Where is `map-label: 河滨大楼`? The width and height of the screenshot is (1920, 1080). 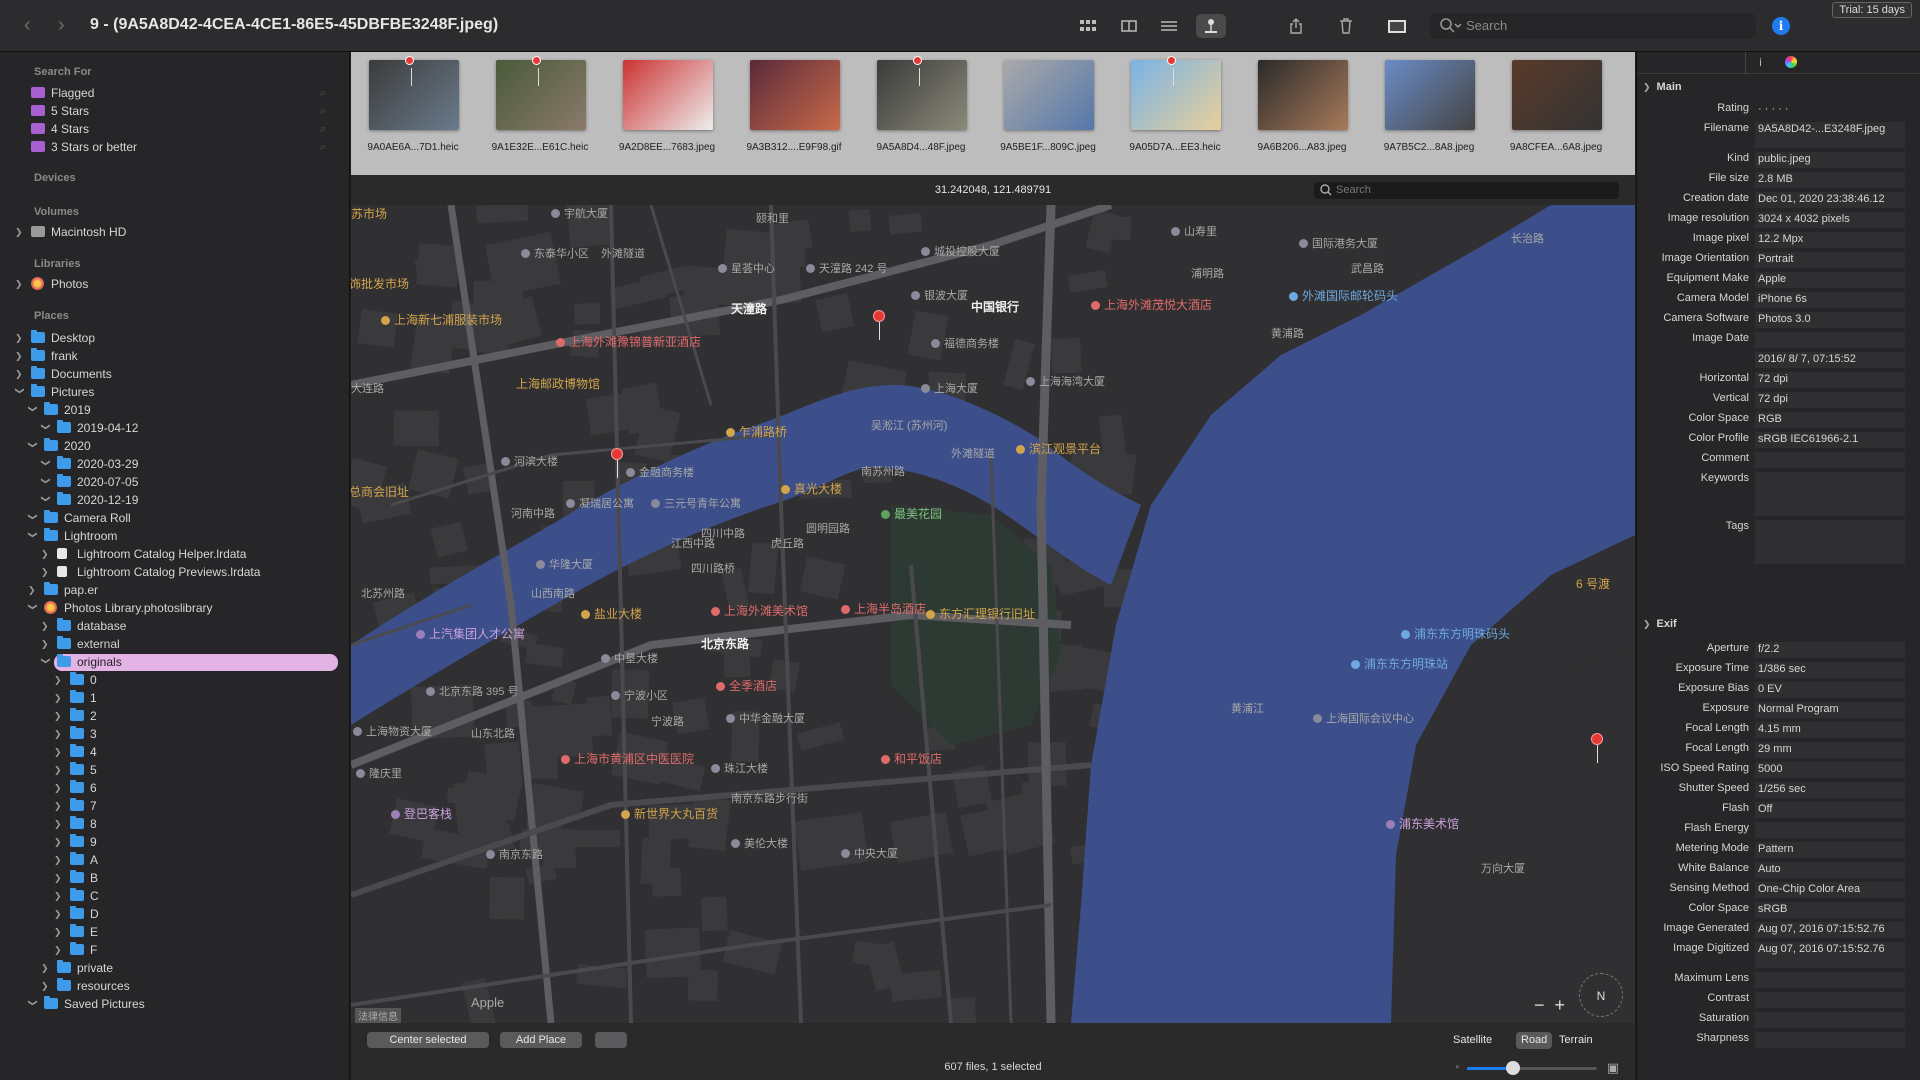 map-label: 河滨大楼 is located at coordinates (529, 461).